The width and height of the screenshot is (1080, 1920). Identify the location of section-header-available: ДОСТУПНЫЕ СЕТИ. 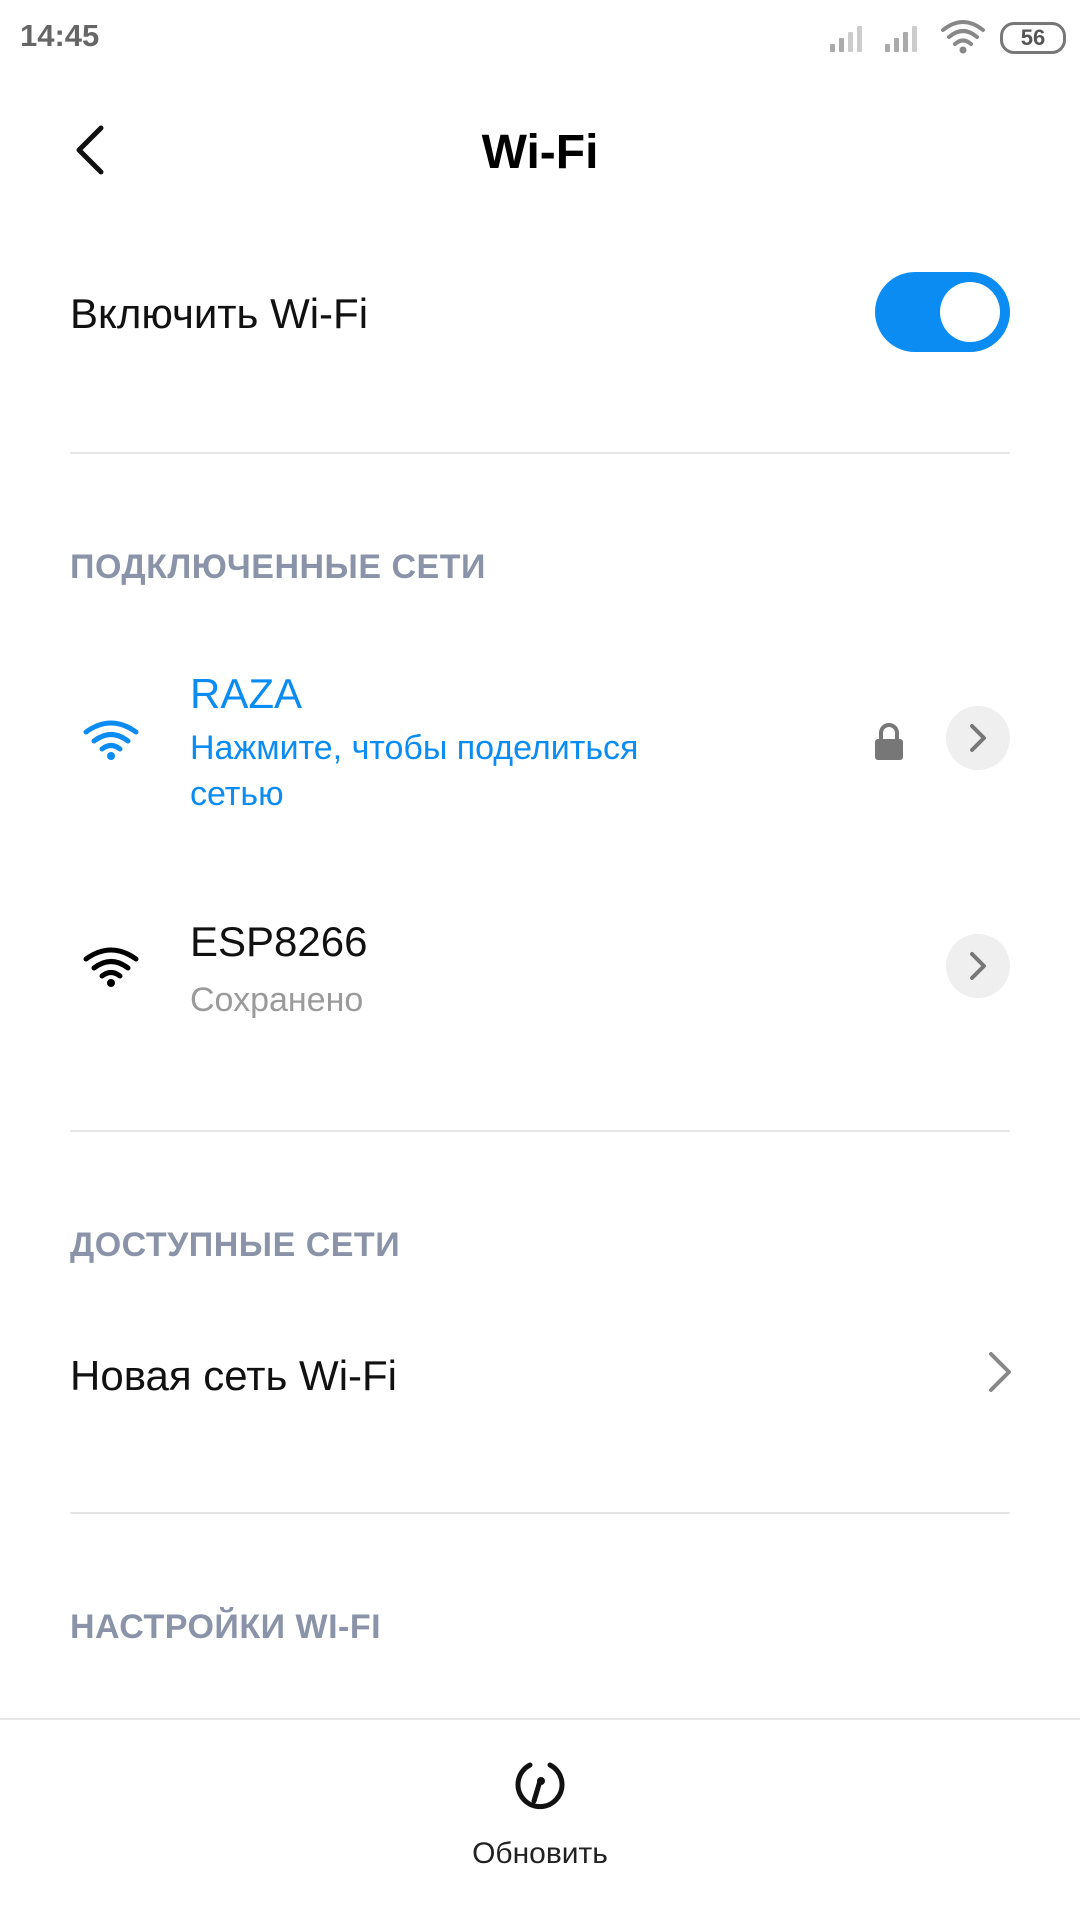
(235, 1245).